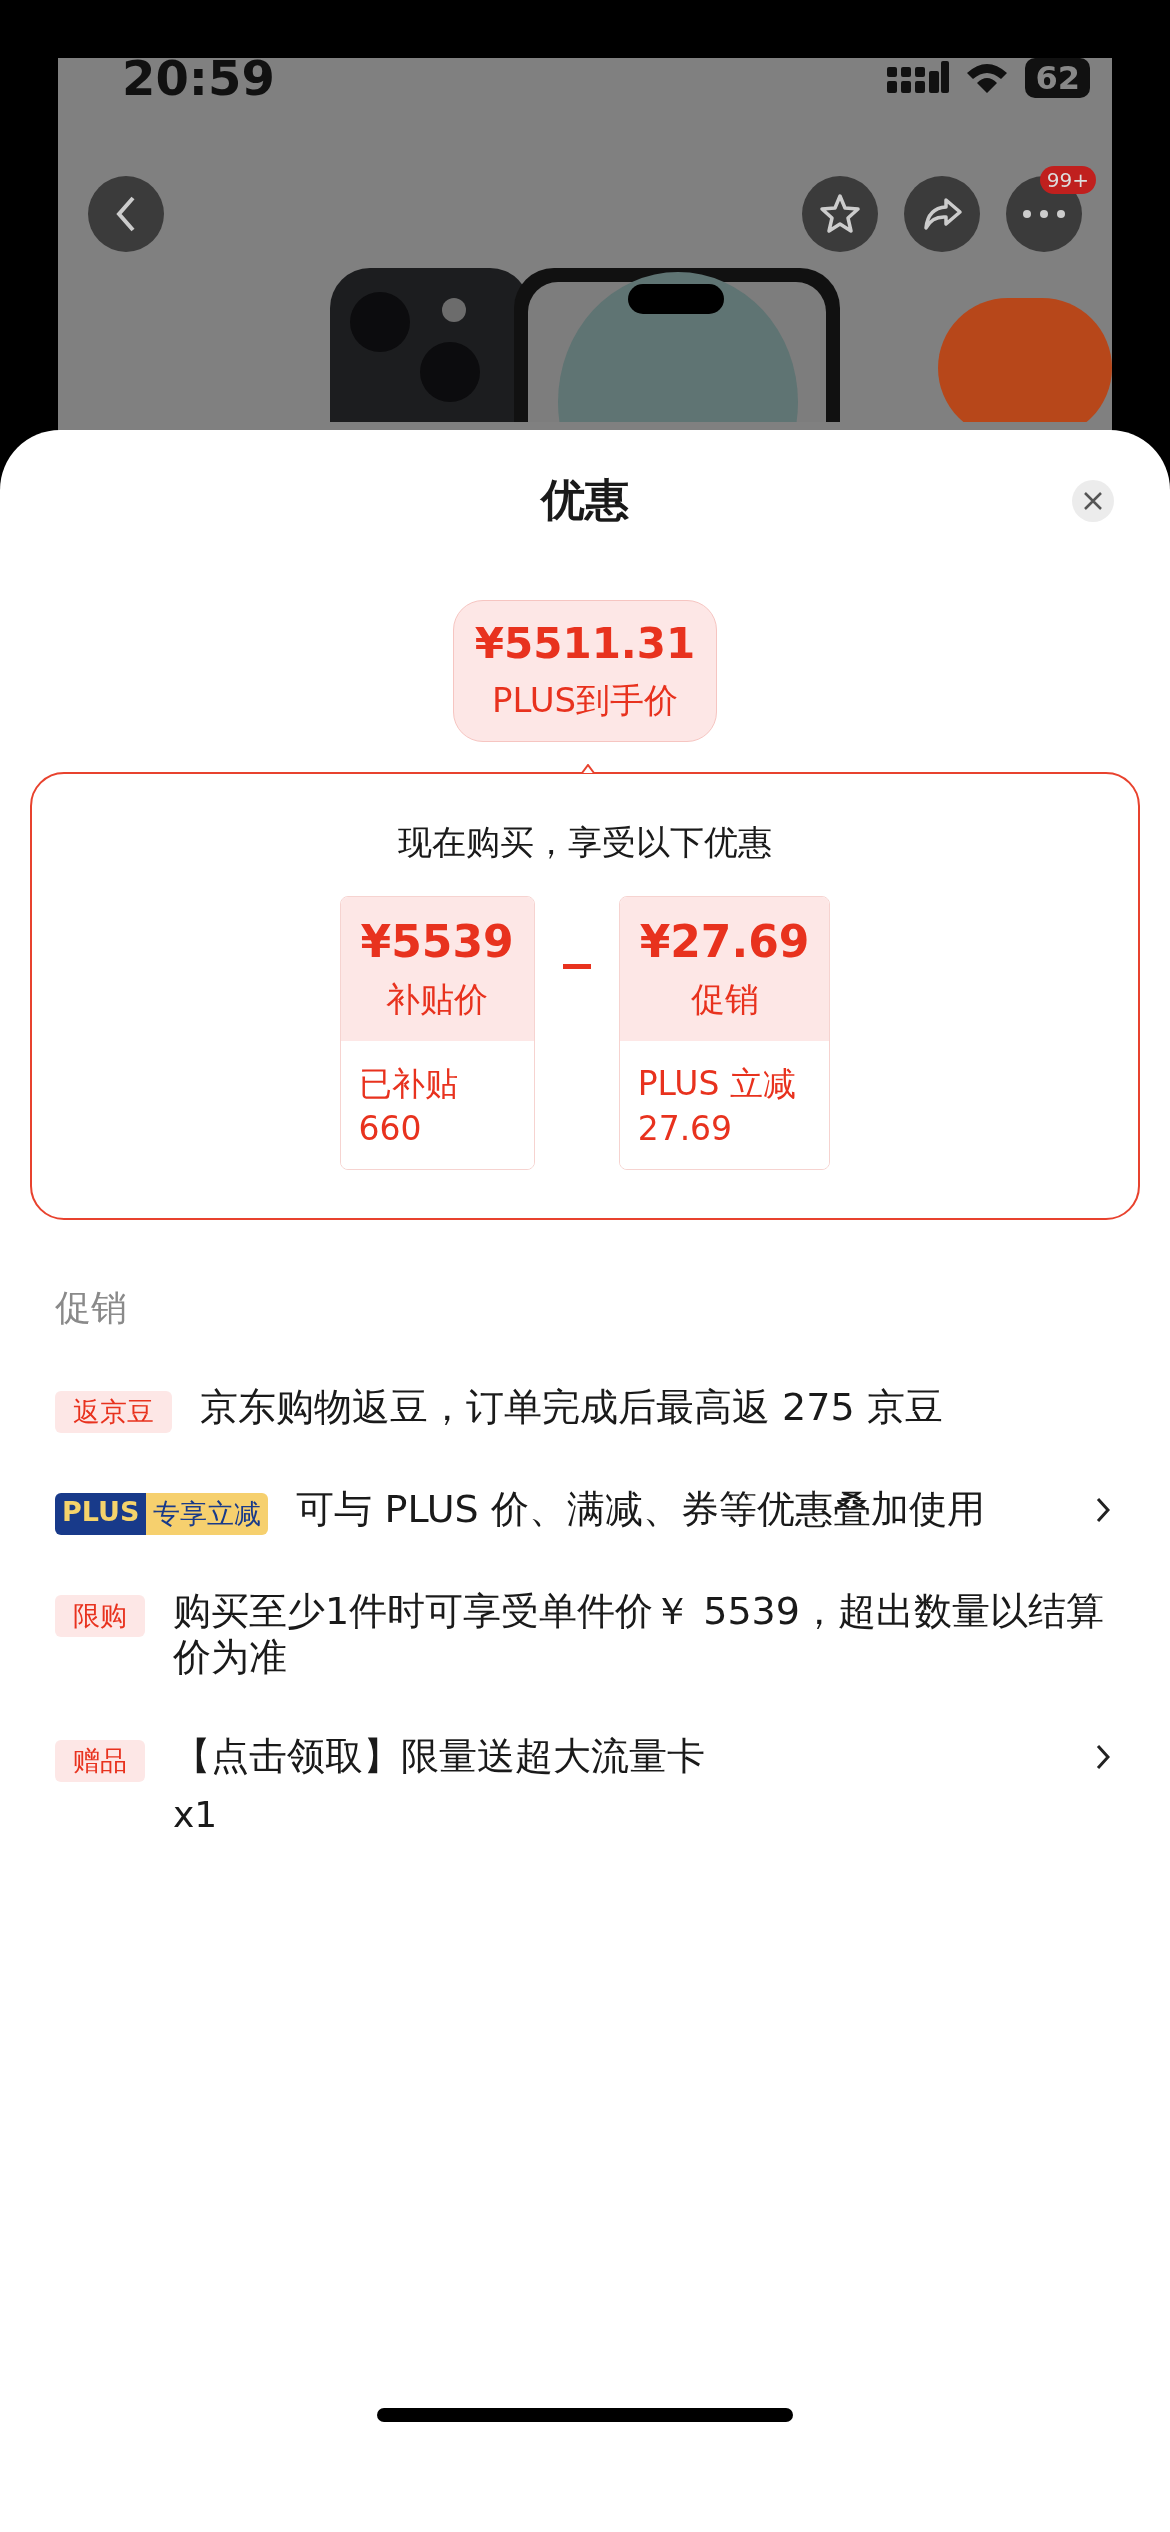 Image resolution: width=1170 pixels, height=2532 pixels. I want to click on close-icon, so click(1093, 501).